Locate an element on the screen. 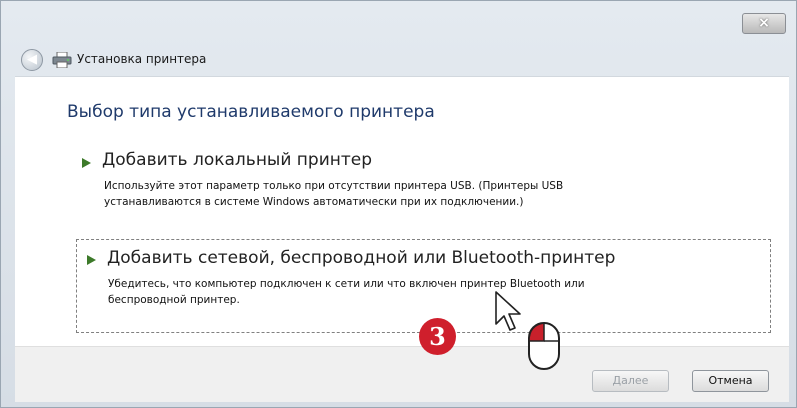 The width and height of the screenshot is (797, 408). local-printer-arrow-icon is located at coordinates (86, 163).